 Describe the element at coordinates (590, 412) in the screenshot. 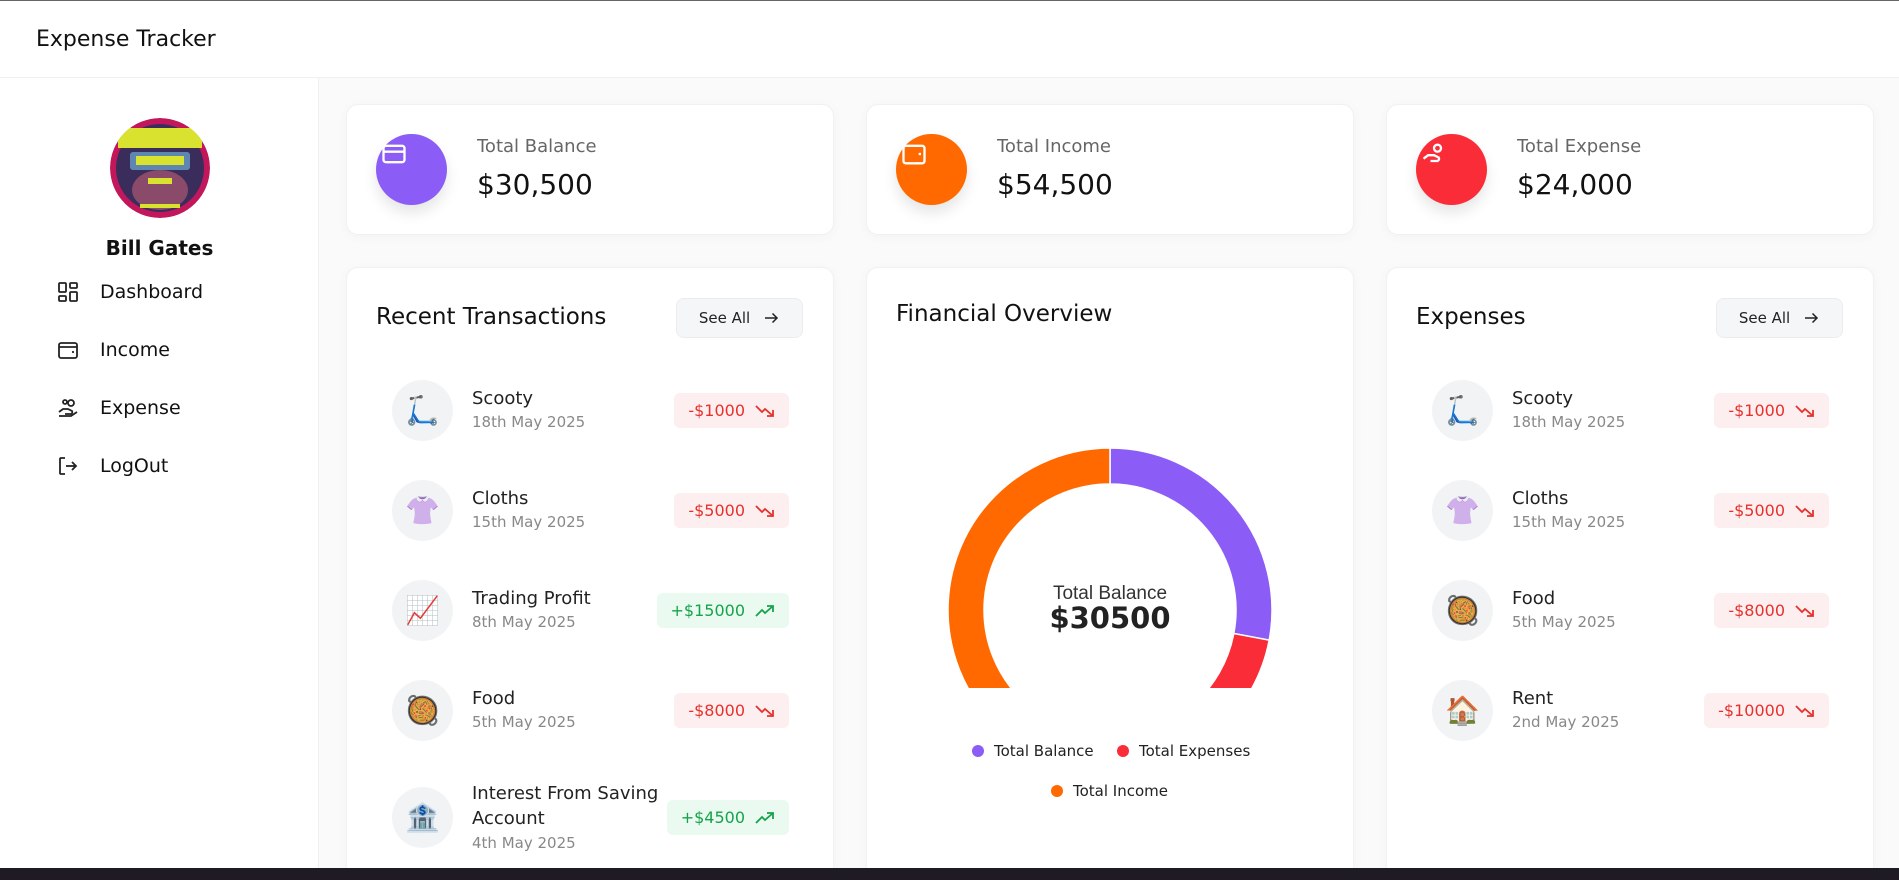

I see `transaction-row: 🛴 Scooty 18th May 2025 -$1000` at that location.